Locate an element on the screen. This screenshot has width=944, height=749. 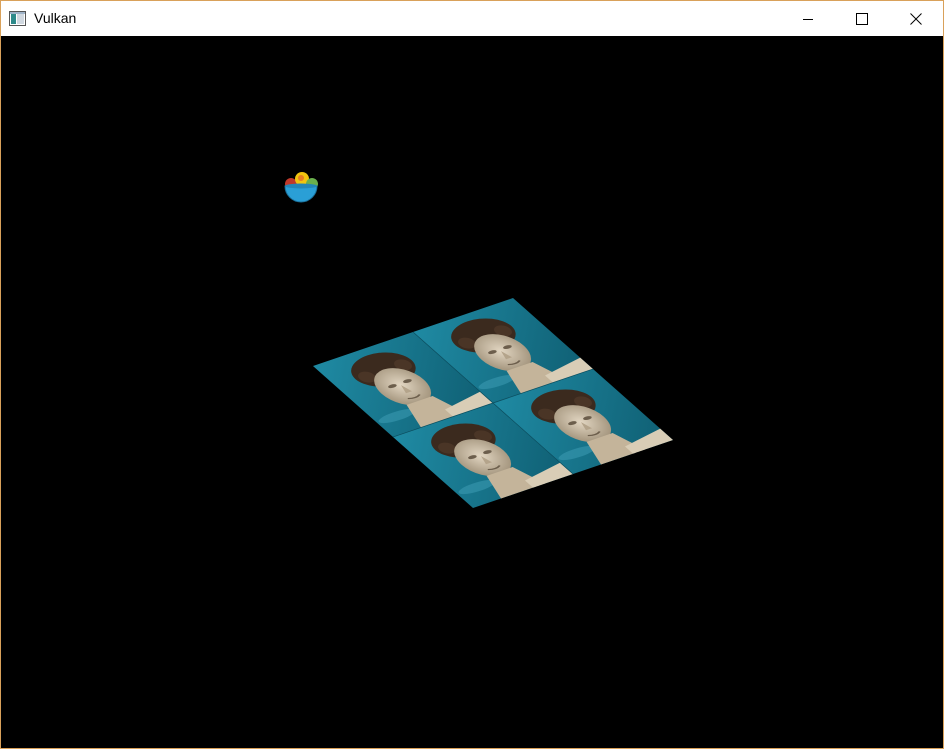
textured-plane is located at coordinates (493, 403).